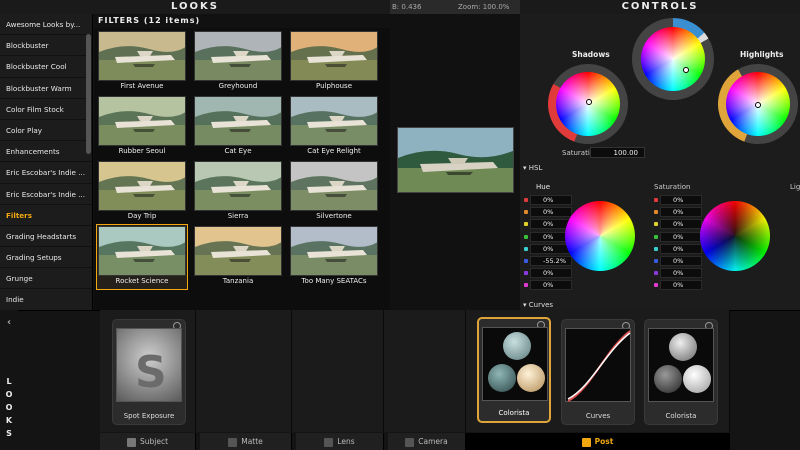  Describe the element at coordinates (9, 322) in the screenshot. I see `collapse-chevron-icon: ‹` at that location.